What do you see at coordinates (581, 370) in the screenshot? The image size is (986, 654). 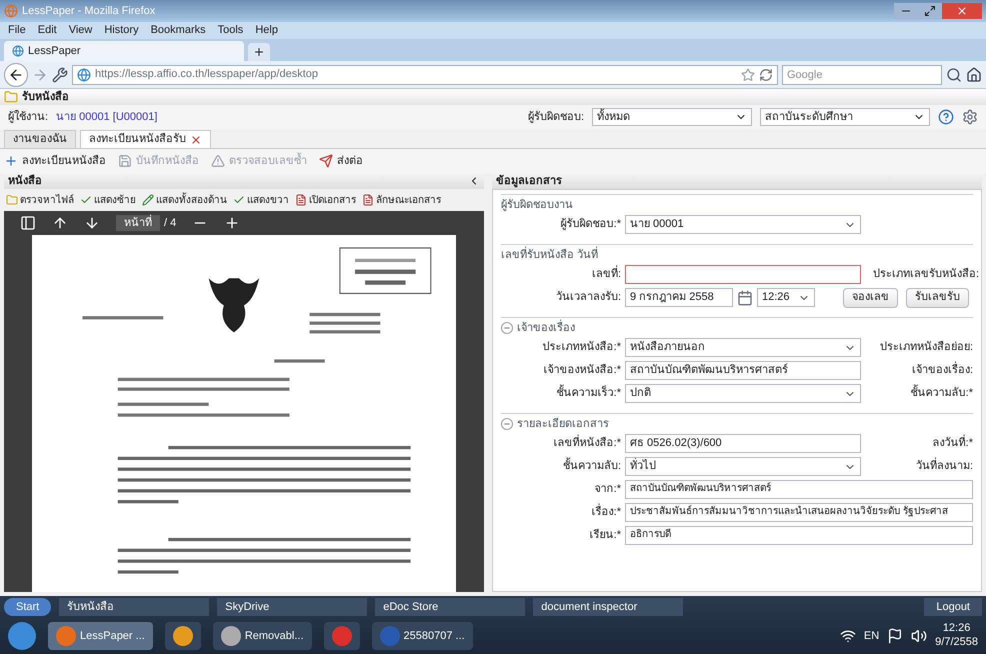 I see `field-label: เจ้าของหนังสือ:*` at bounding box center [581, 370].